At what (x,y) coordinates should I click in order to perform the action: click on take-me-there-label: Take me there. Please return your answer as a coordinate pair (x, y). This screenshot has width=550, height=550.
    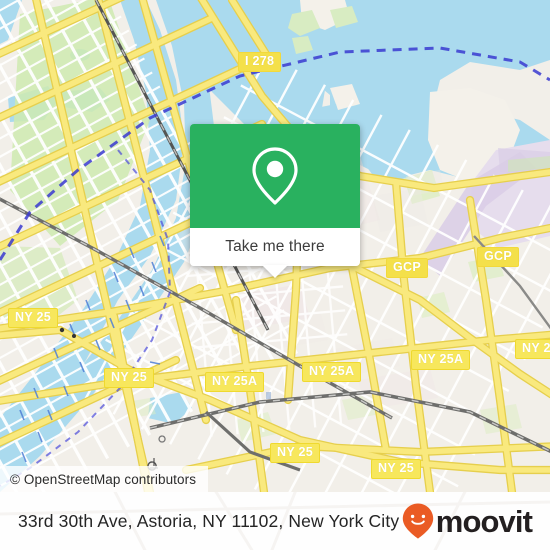
    Looking at the image, I should click on (275, 246).